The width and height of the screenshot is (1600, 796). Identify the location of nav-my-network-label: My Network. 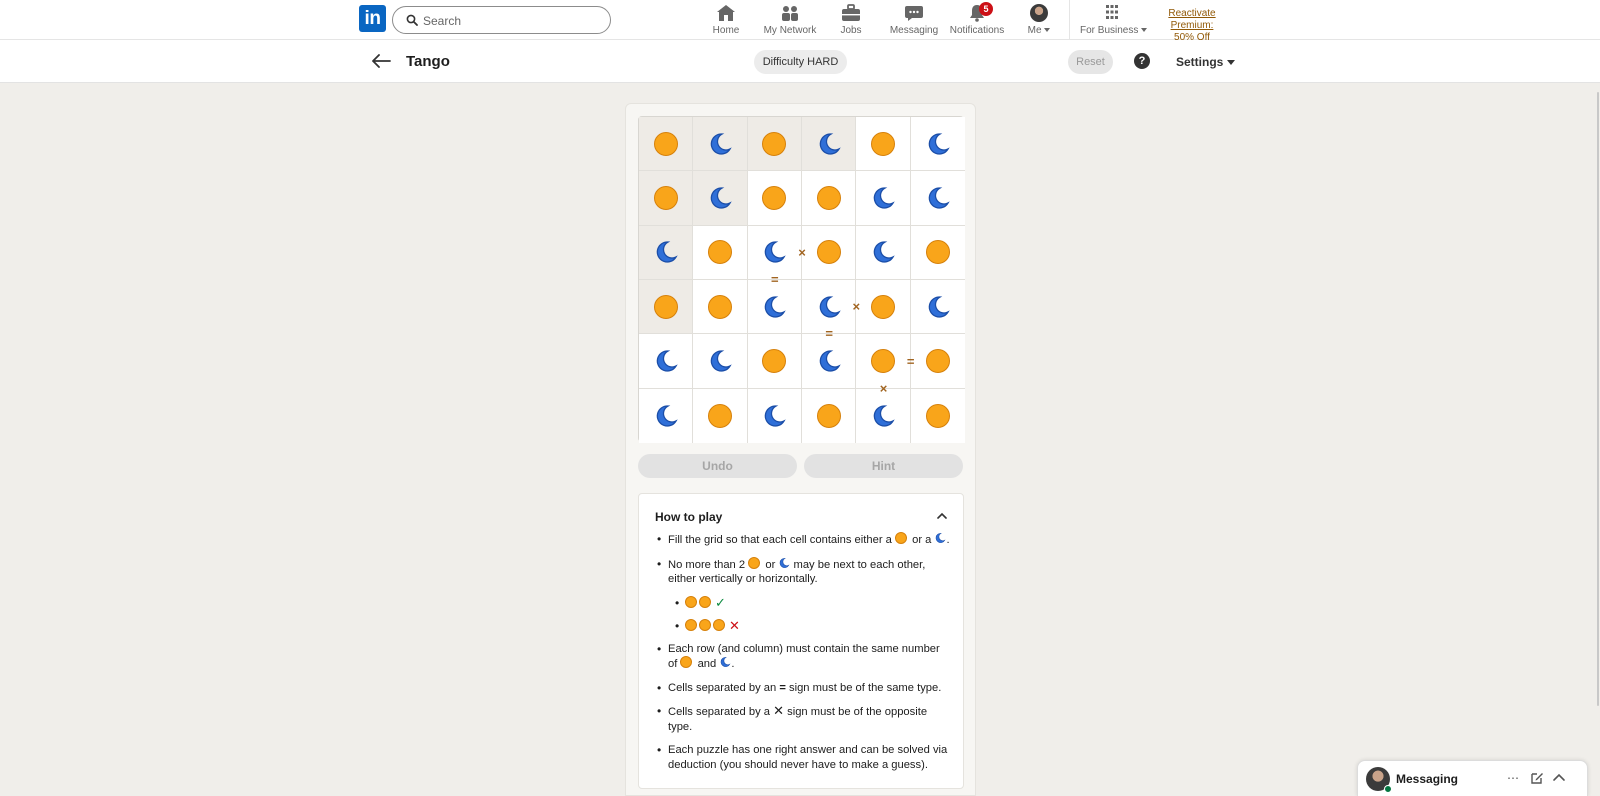
(790, 30).